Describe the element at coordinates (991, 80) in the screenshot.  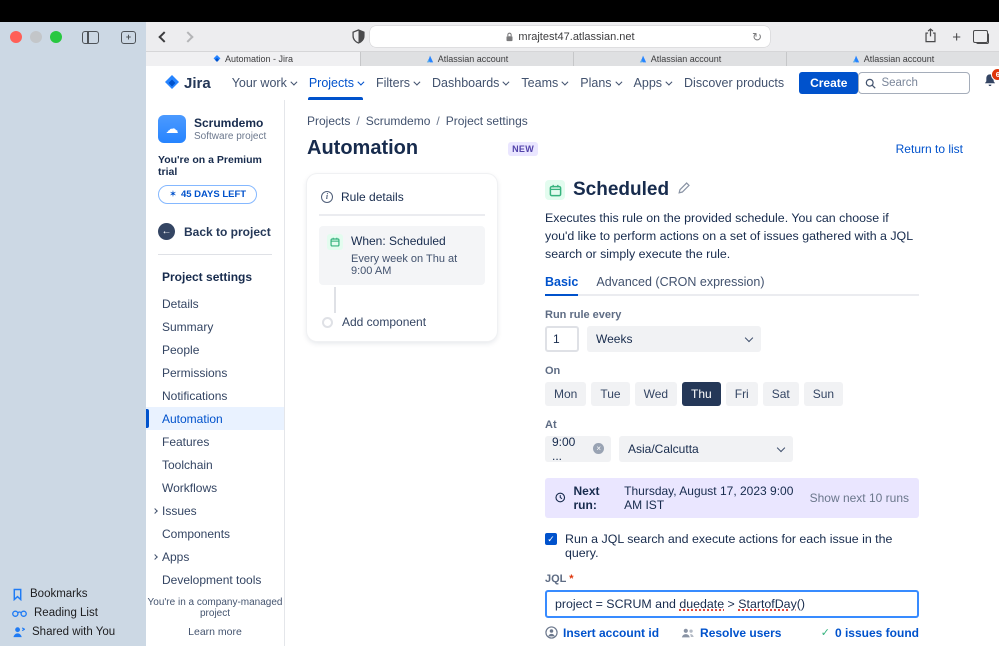
I see `notifications-button: 6` at that location.